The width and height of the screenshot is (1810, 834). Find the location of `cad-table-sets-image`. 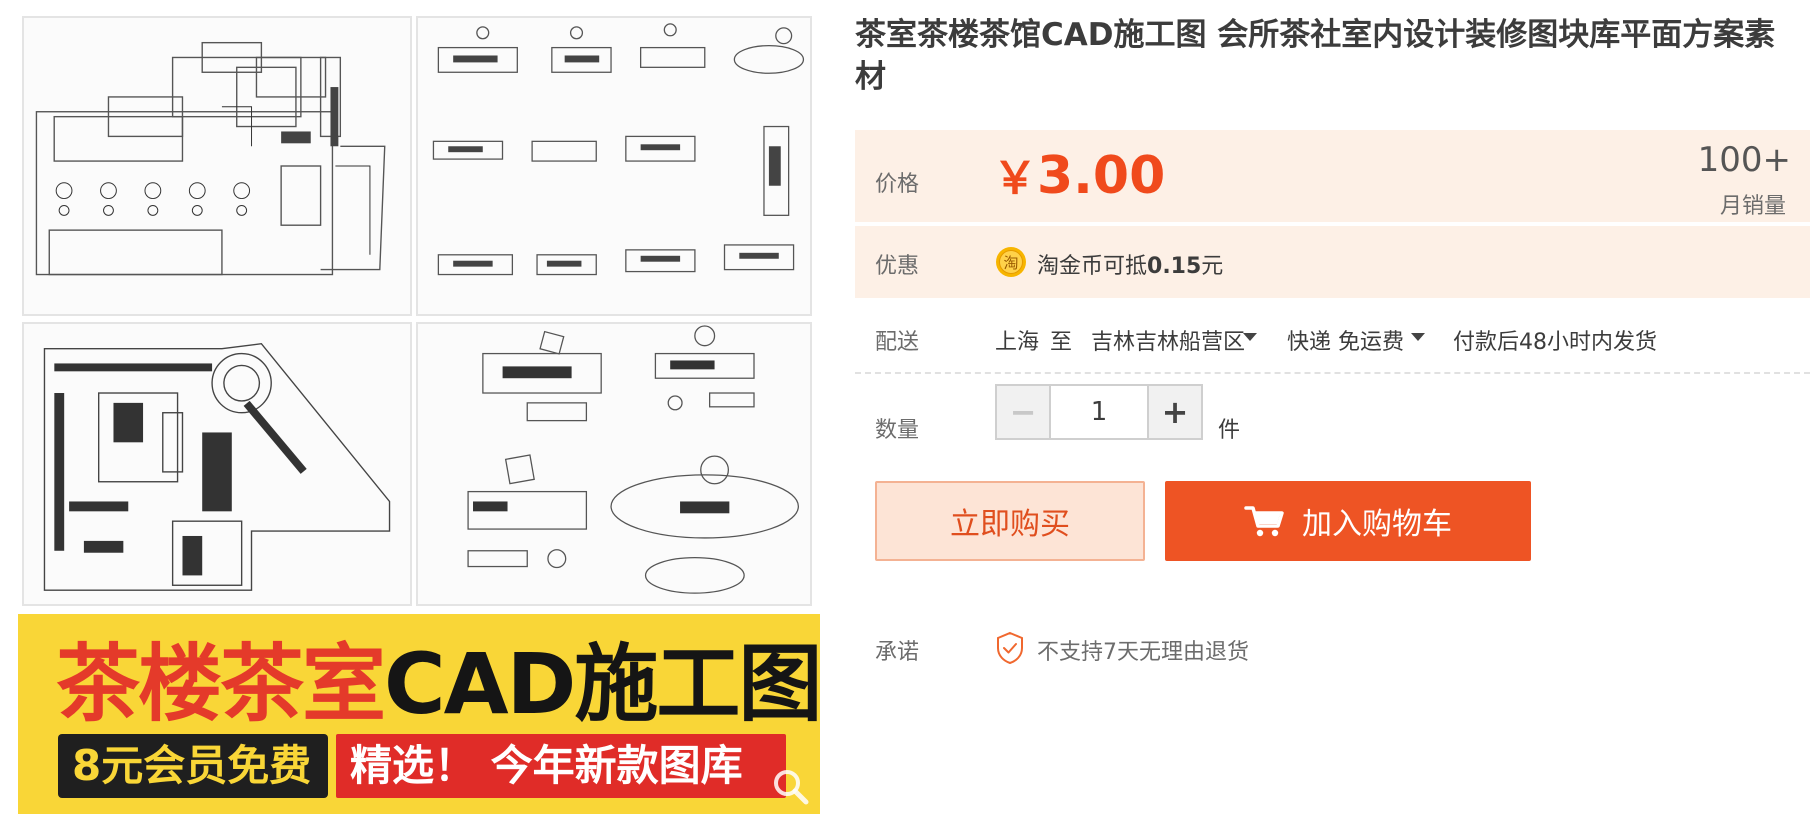

cad-table-sets-image is located at coordinates (614, 464).